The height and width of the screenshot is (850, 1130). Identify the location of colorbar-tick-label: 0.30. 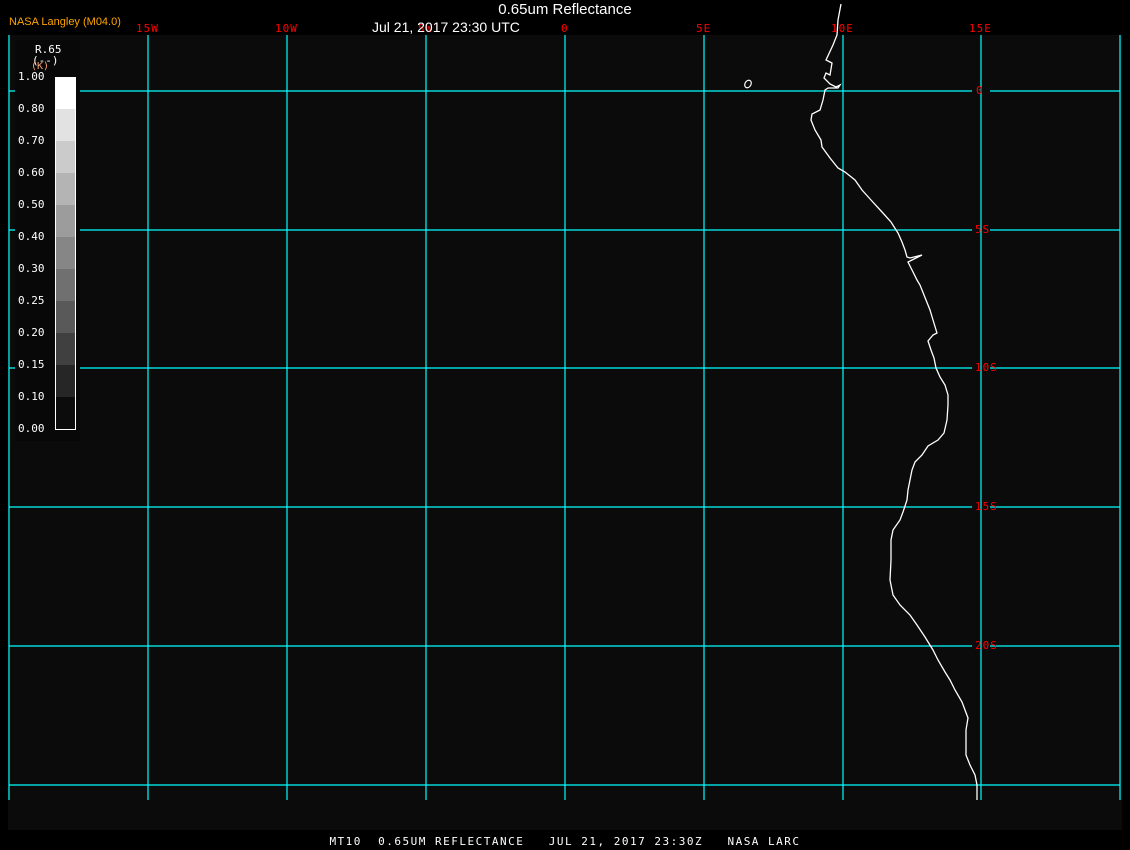
(31, 268).